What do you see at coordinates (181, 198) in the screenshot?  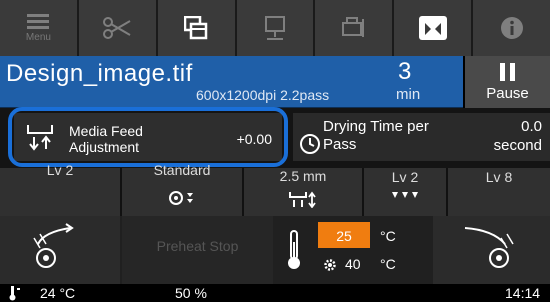 I see `mode-dial-icon` at bounding box center [181, 198].